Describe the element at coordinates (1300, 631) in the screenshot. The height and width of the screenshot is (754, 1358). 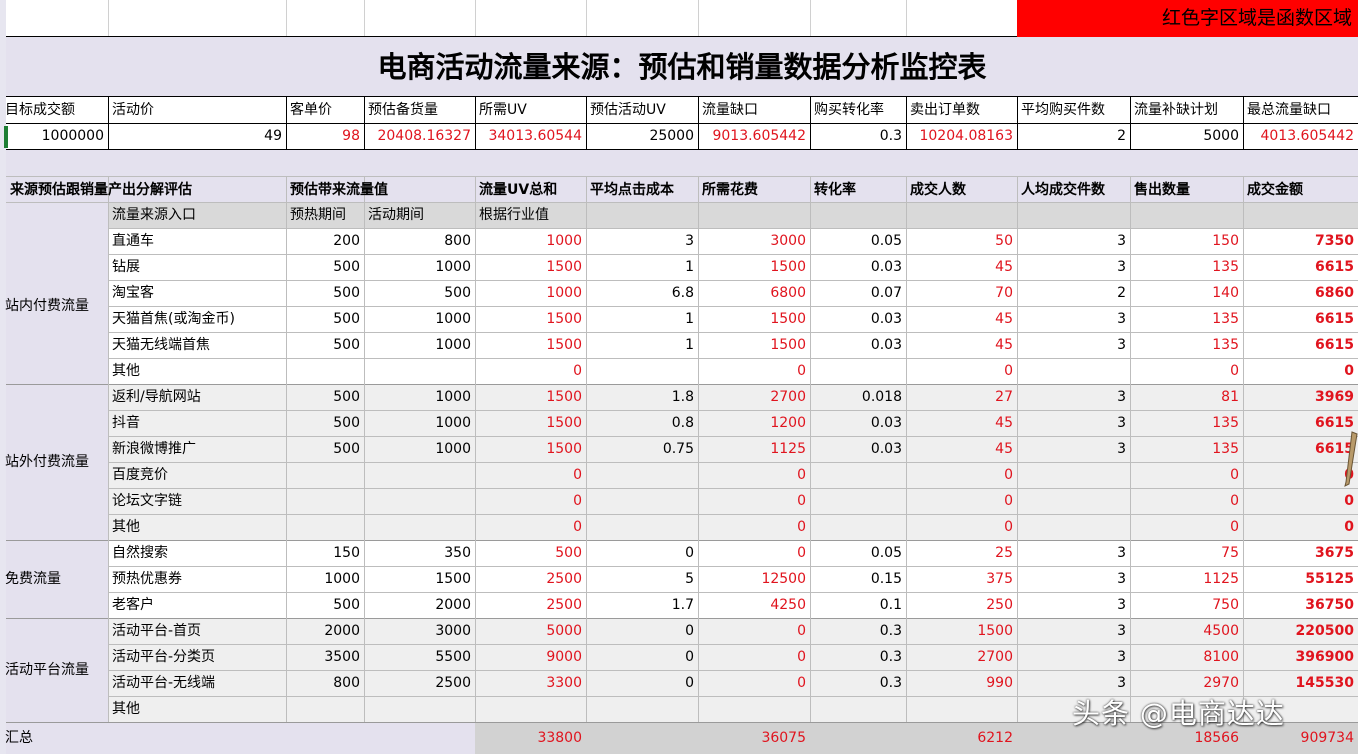
I see `data-cell: 220500` at that location.